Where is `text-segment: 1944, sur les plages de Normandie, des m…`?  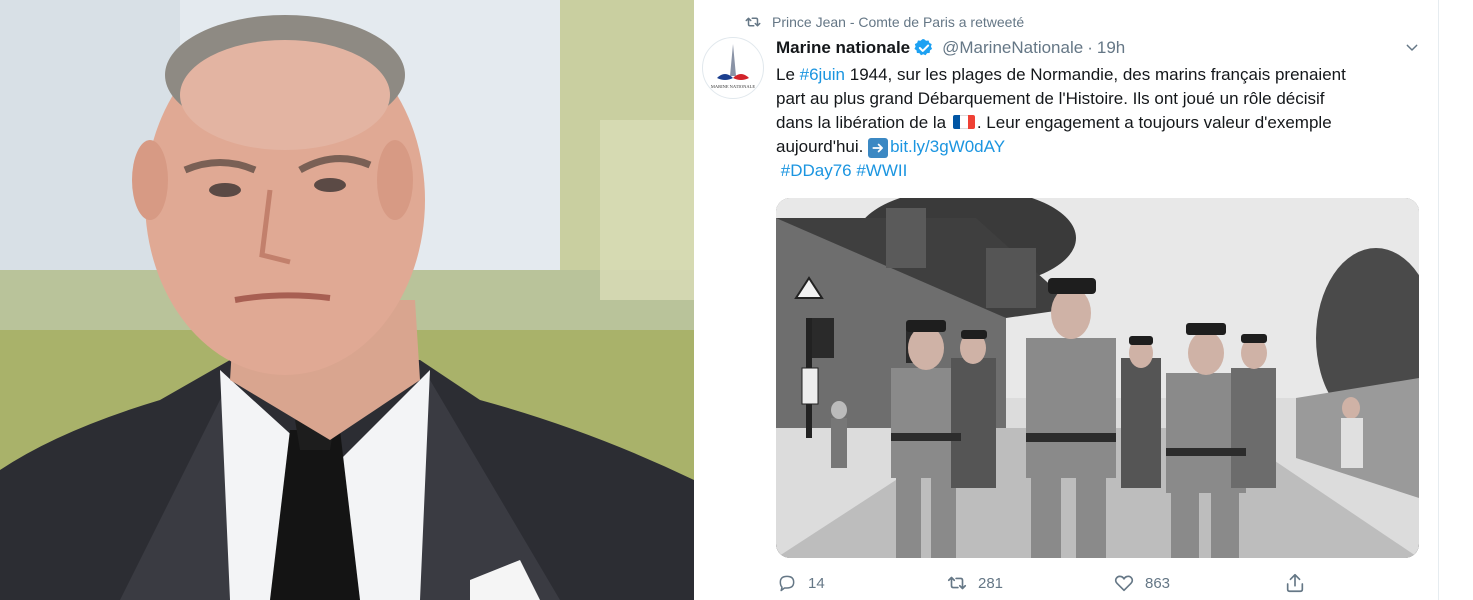
text-segment: 1944, sur les plages de Normandie, des m… is located at coordinates (1095, 74).